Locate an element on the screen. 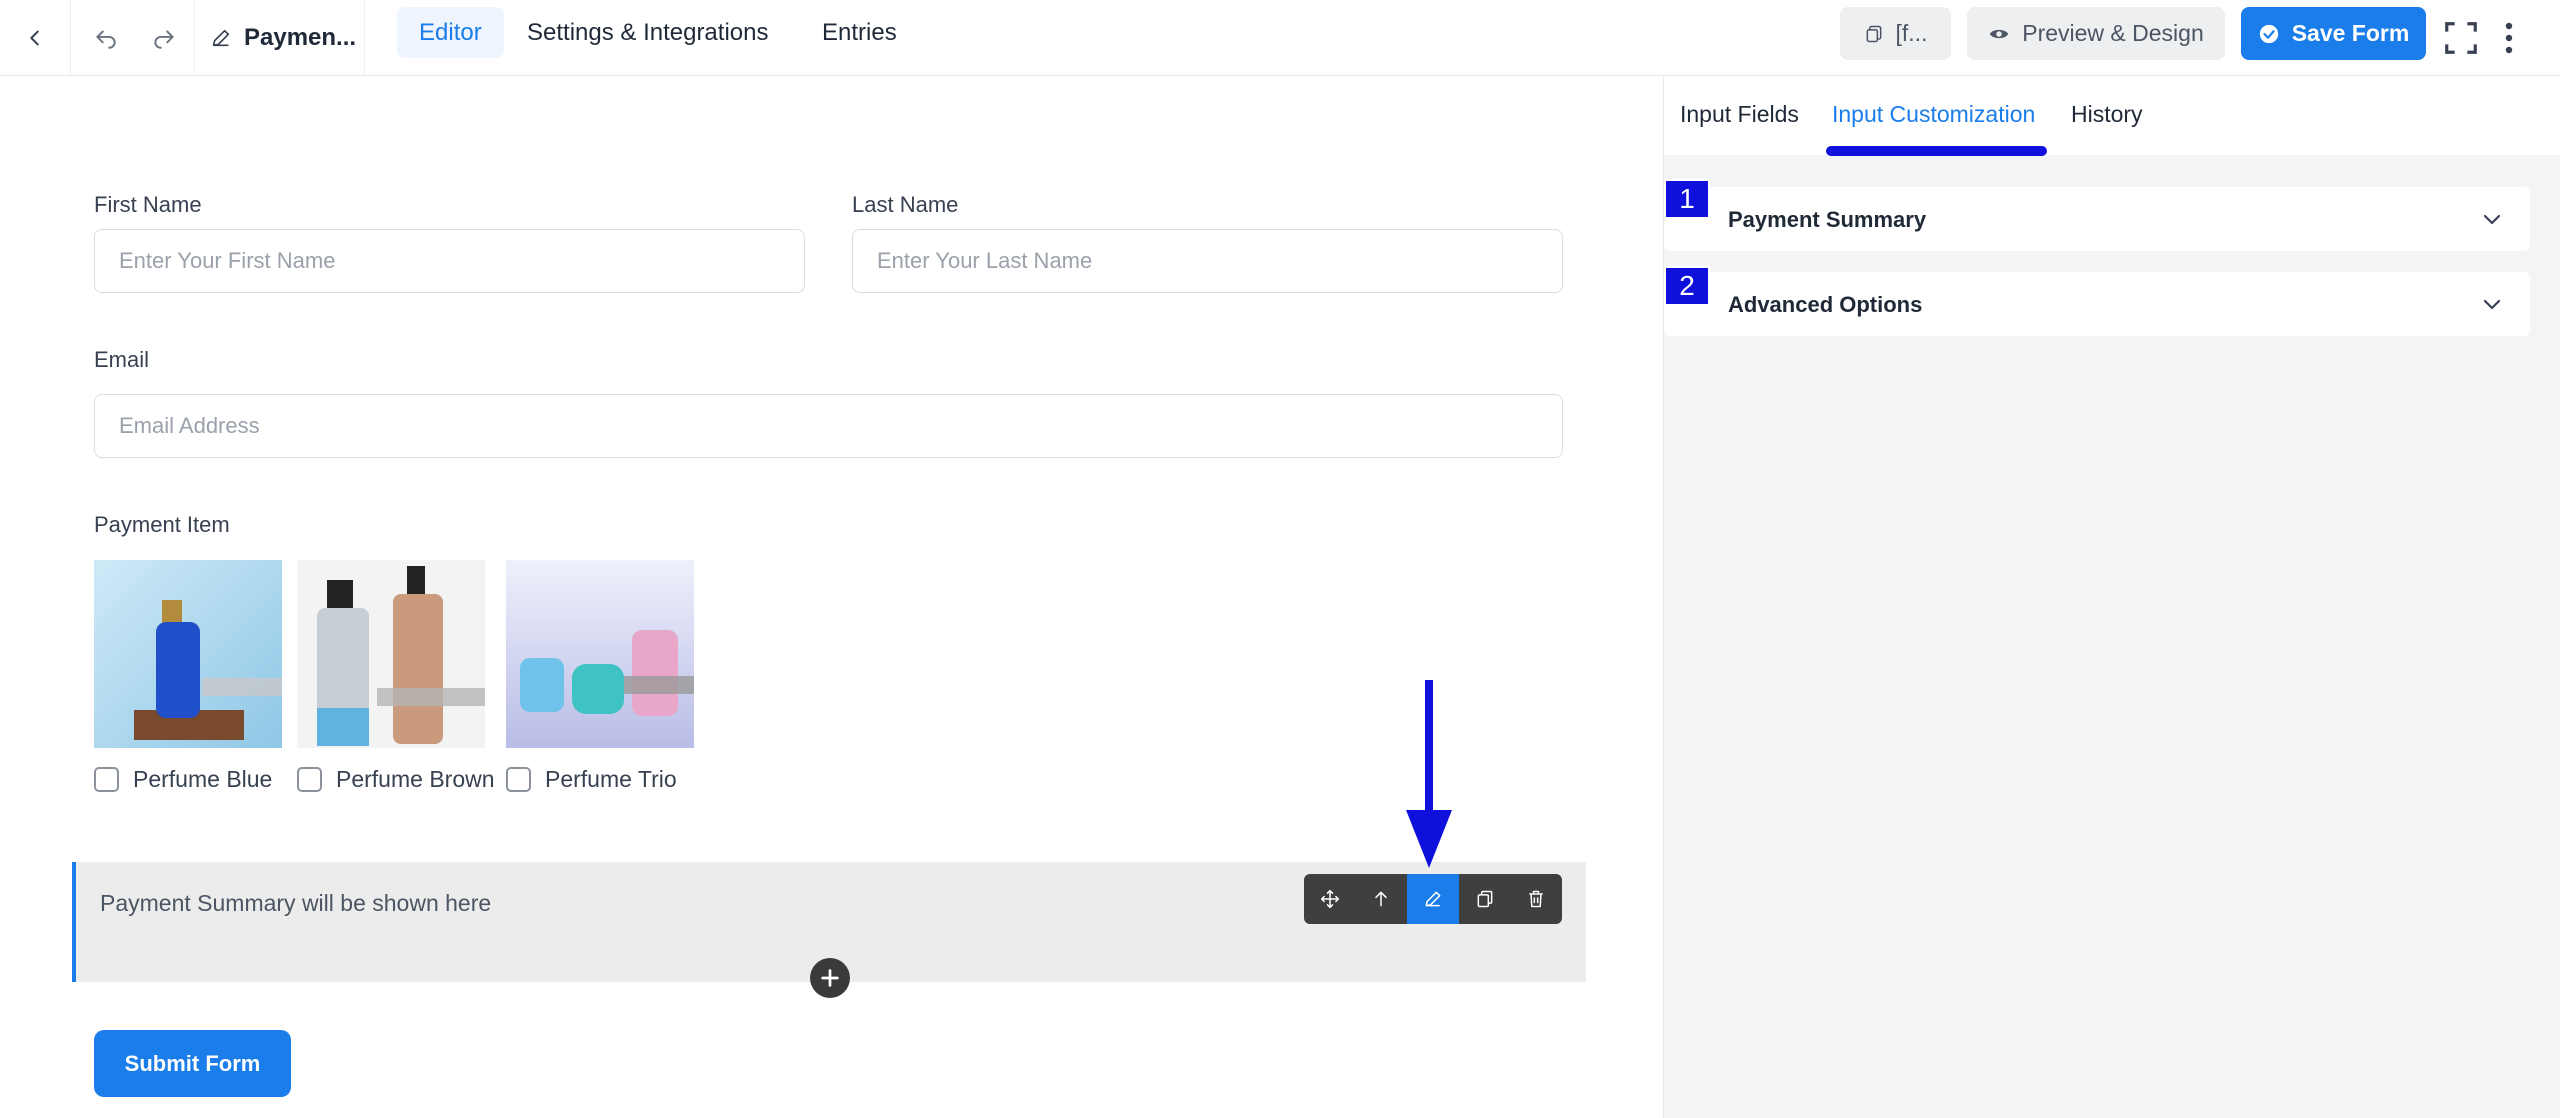  add-field-button is located at coordinates (830, 978).